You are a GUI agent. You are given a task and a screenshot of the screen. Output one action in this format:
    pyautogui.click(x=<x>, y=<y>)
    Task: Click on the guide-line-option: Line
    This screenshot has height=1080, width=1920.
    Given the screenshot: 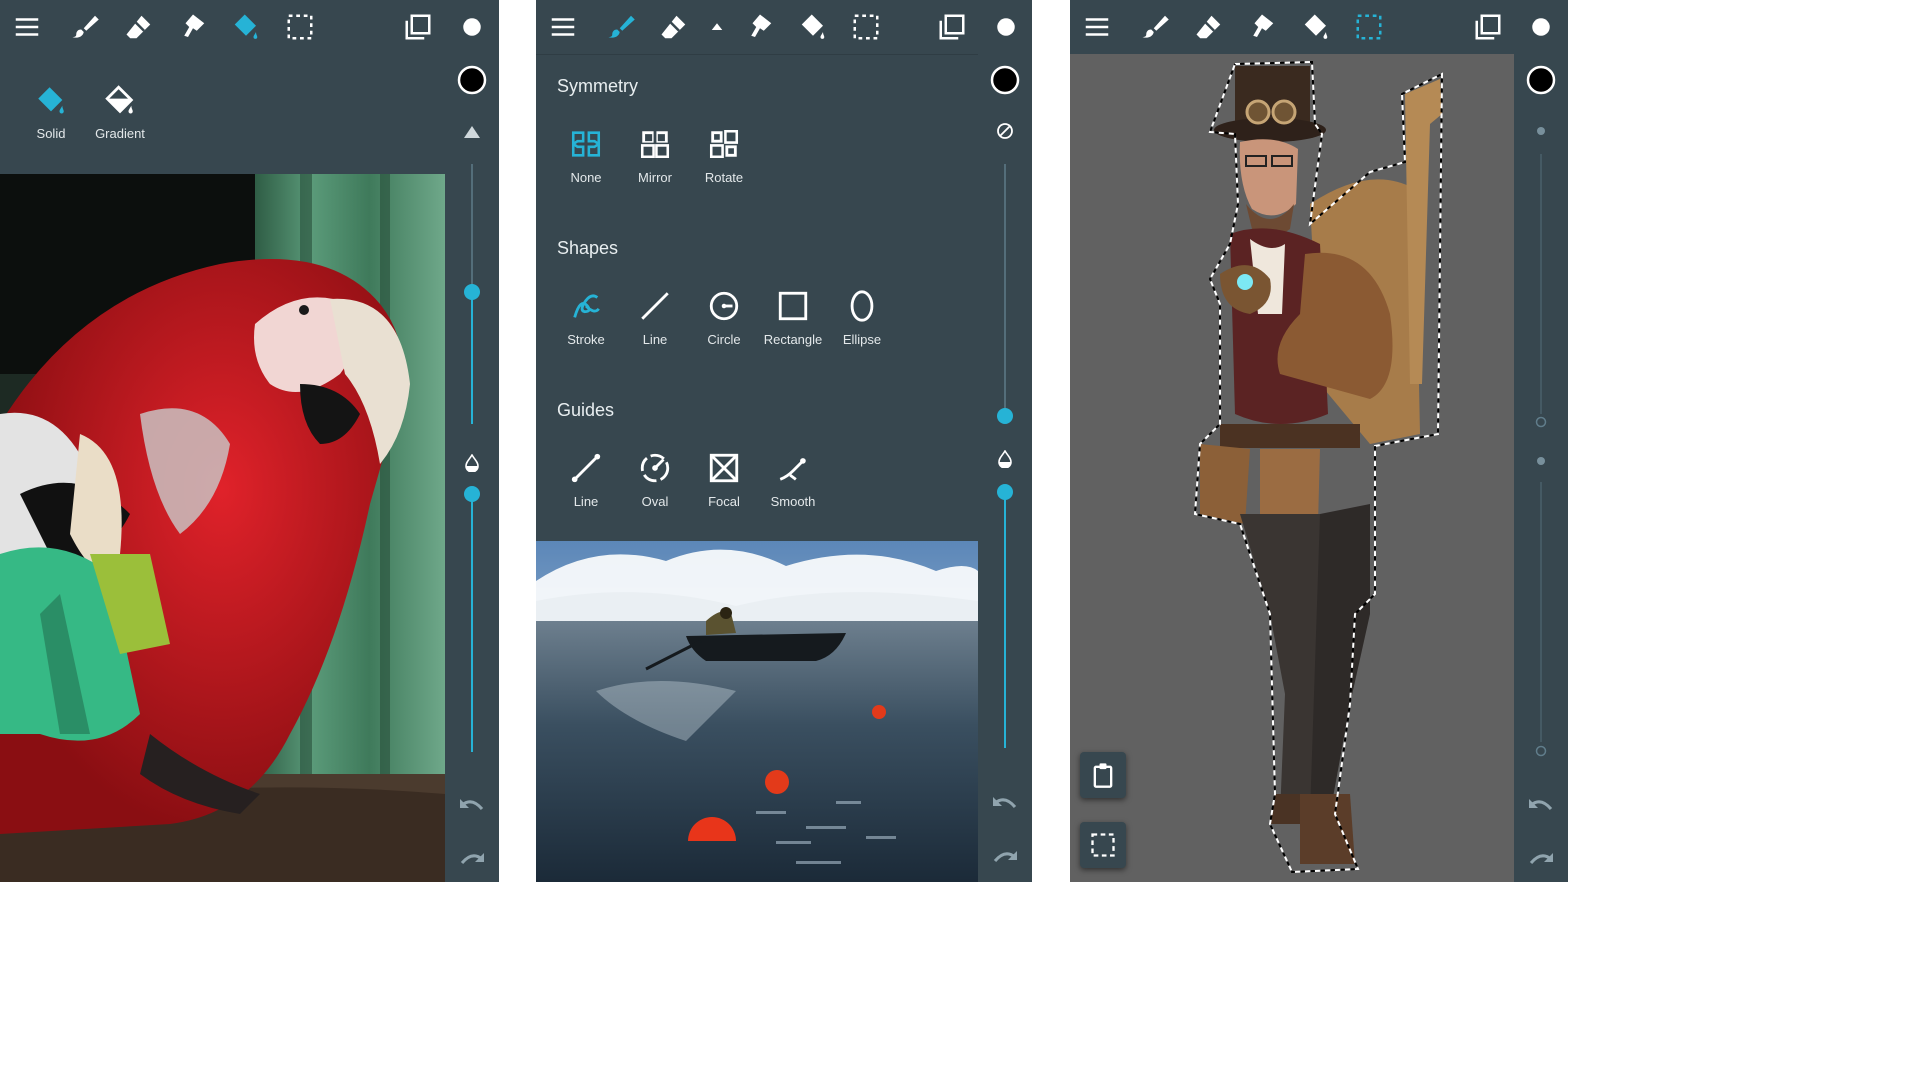 What is the action you would take?
    pyautogui.click(x=586, y=478)
    